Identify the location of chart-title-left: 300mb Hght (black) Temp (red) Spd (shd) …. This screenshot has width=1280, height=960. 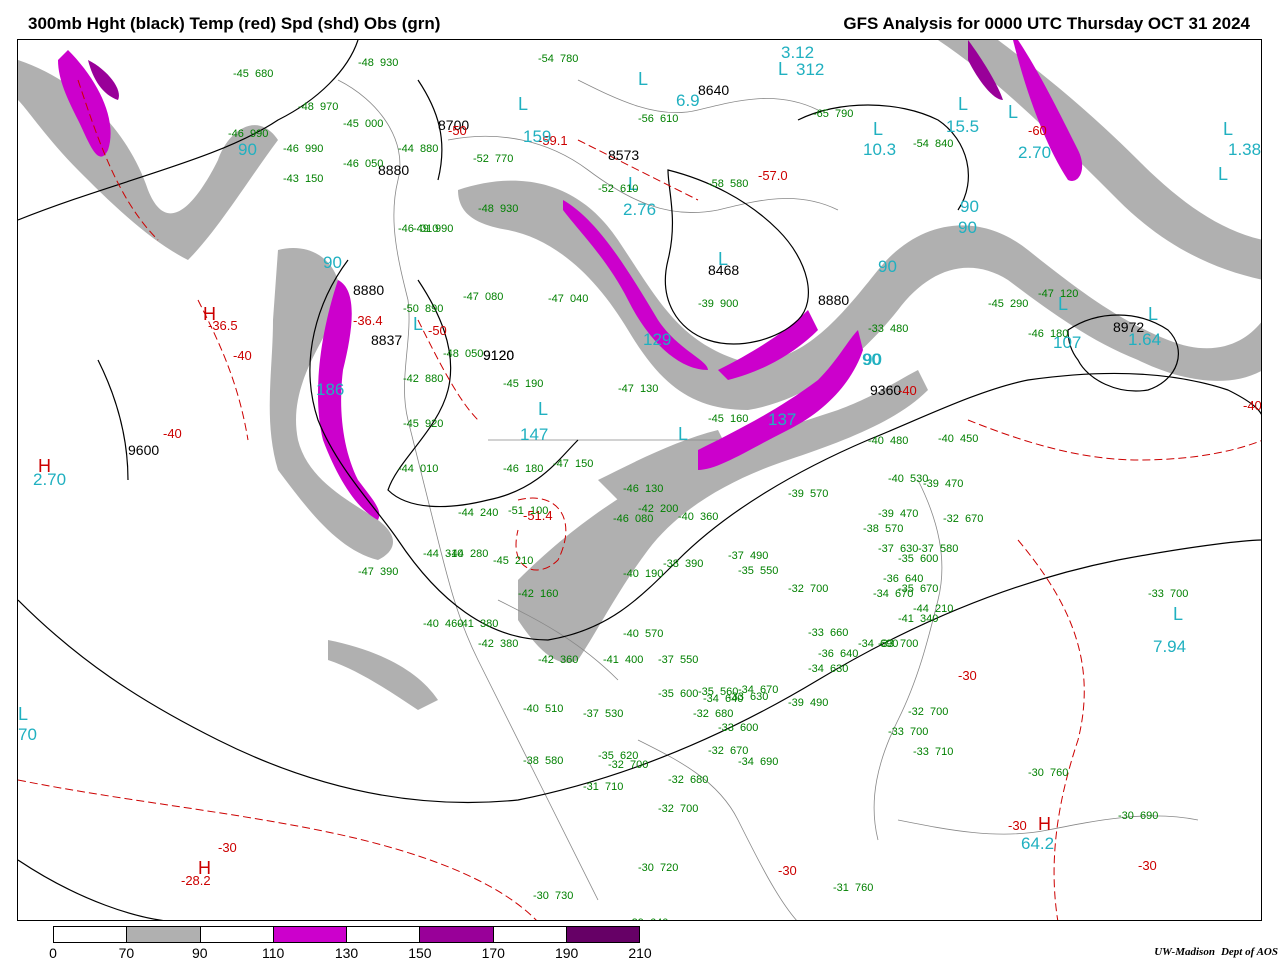
(234, 23).